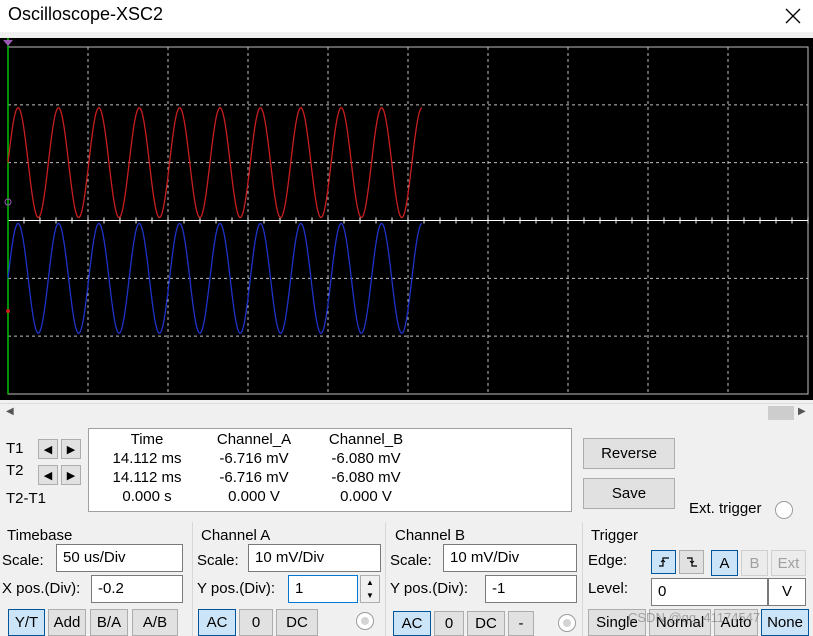 The image size is (813, 636). I want to click on delta-time: 0.000 s, so click(147, 496).